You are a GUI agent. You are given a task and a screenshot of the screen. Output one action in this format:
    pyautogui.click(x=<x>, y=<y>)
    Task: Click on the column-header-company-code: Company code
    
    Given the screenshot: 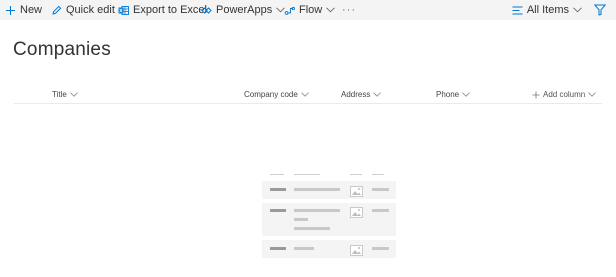 What is the action you would take?
    pyautogui.click(x=276, y=94)
    